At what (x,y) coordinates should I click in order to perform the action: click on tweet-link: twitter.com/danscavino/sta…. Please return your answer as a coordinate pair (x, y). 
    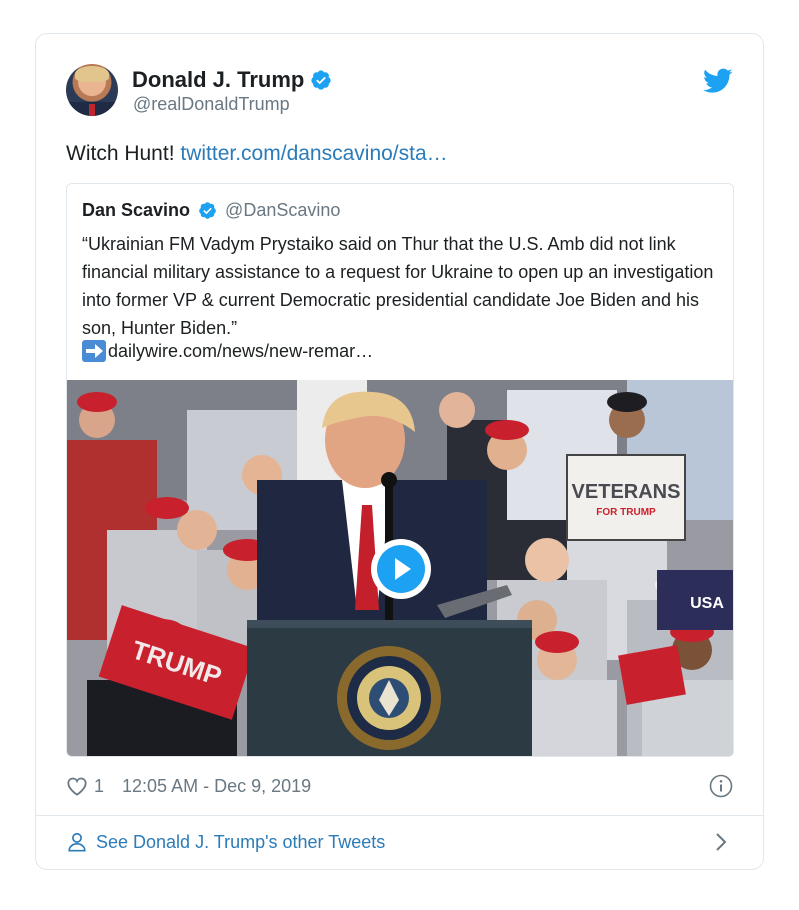
    Looking at the image, I should click on (313, 153).